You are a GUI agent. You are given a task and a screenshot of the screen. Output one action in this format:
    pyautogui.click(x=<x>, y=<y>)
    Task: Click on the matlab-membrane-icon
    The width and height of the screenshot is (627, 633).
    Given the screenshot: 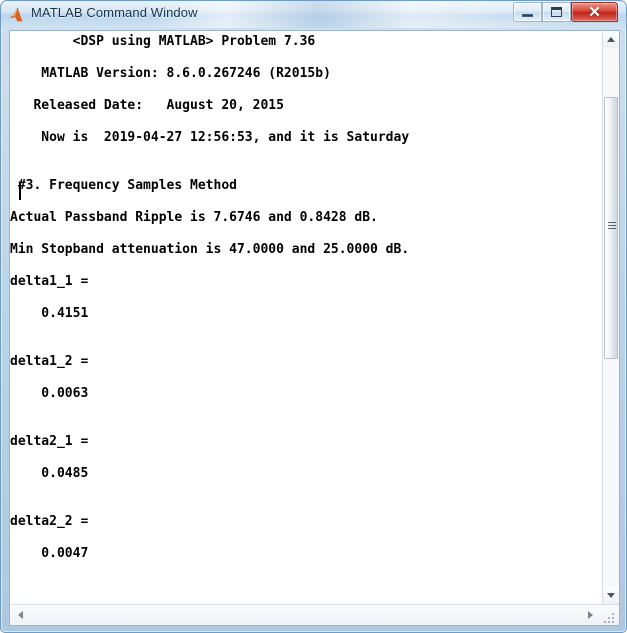 What is the action you would take?
    pyautogui.click(x=16, y=14)
    